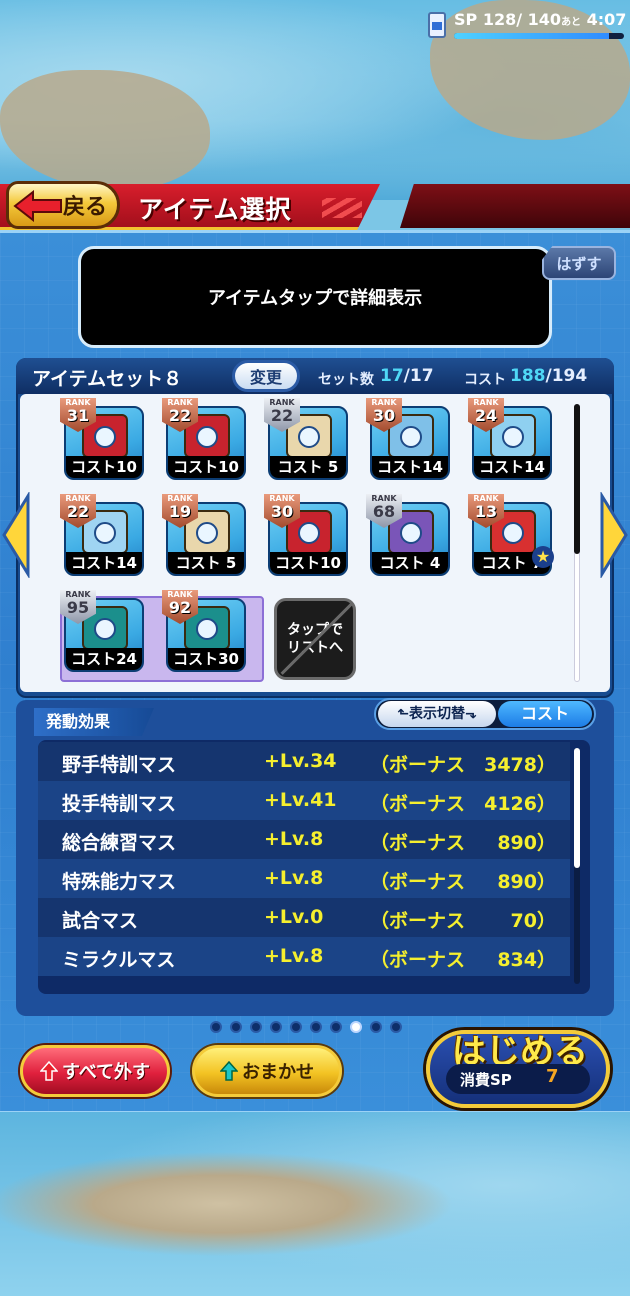 The image size is (630, 1296). What do you see at coordinates (552, 1076) in the screenshot?
I see `start-sp-value: 7` at bounding box center [552, 1076].